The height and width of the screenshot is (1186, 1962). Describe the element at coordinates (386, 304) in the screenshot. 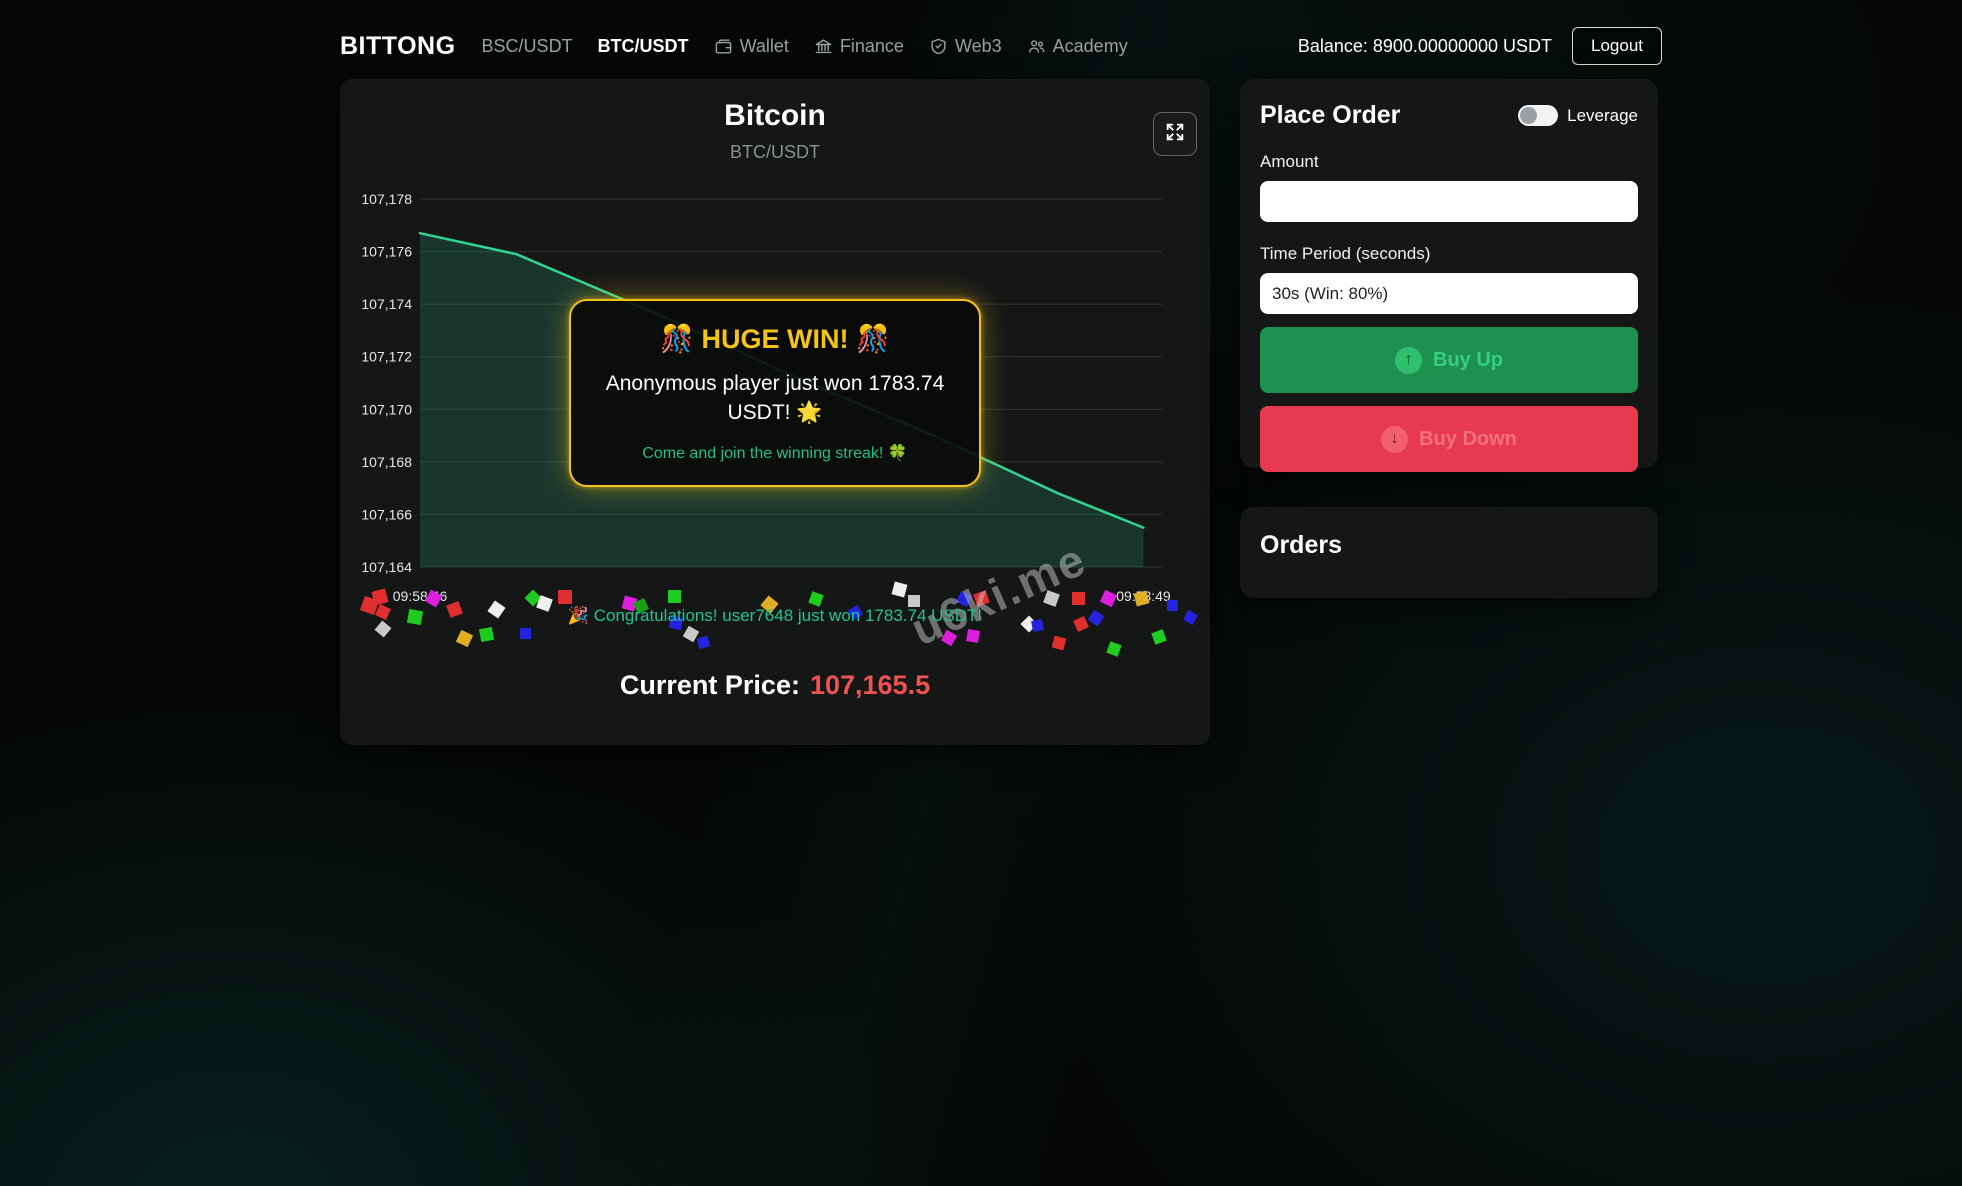

I see `svg-text: 107,174` at that location.